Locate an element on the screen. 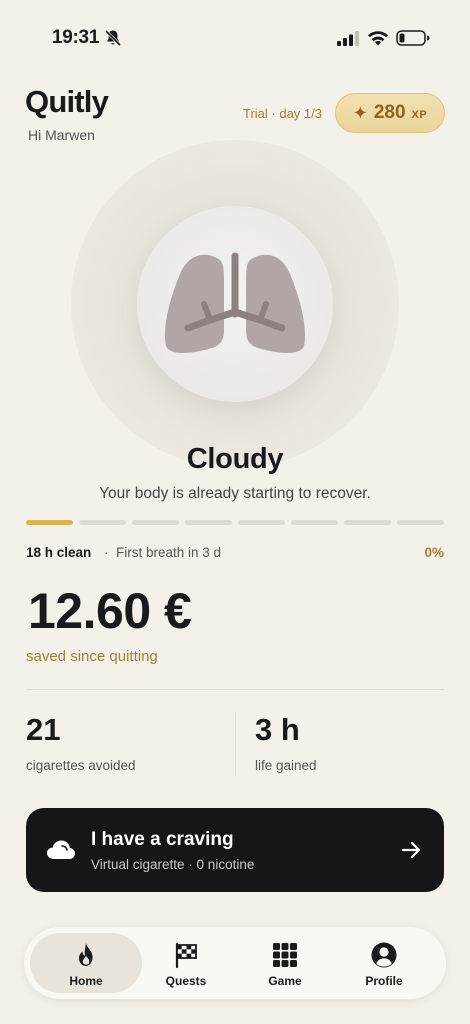  user-icon is located at coordinates (384, 955).